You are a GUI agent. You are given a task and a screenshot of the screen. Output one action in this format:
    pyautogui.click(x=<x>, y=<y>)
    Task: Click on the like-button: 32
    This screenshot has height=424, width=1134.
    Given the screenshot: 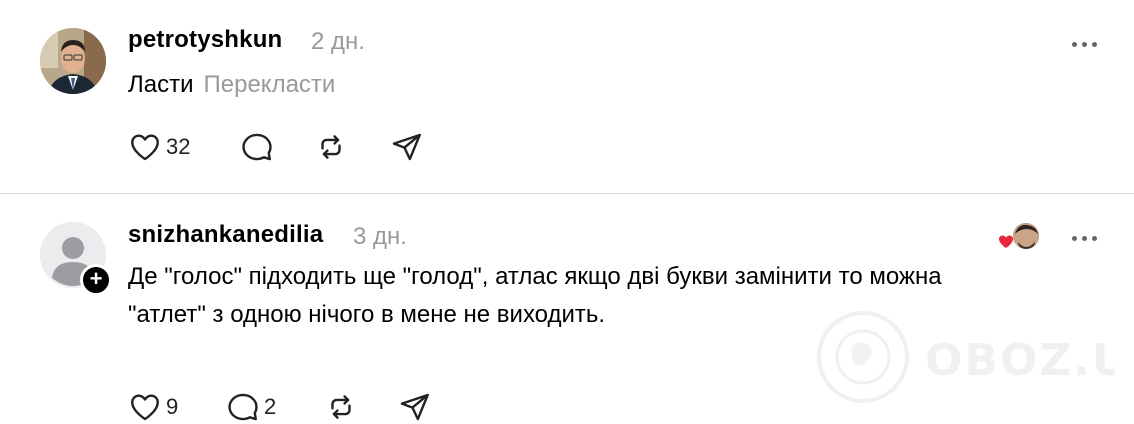 What is the action you would take?
    pyautogui.click(x=159, y=147)
    